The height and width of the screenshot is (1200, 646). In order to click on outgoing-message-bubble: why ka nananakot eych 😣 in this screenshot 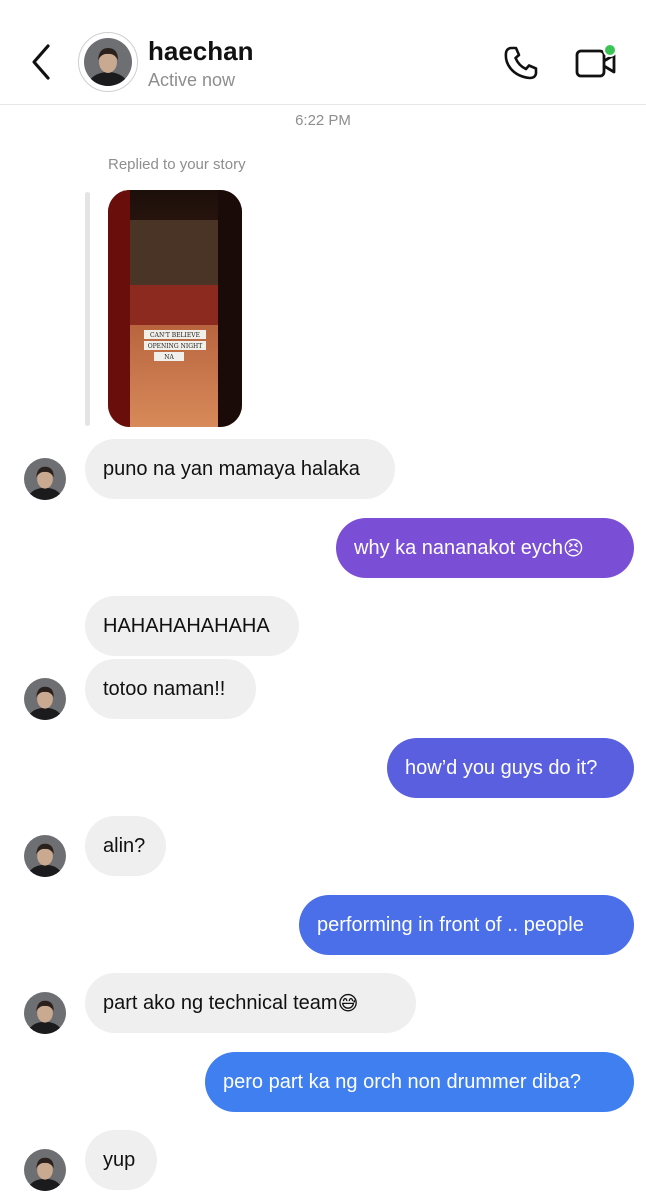, I will do `click(485, 548)`.